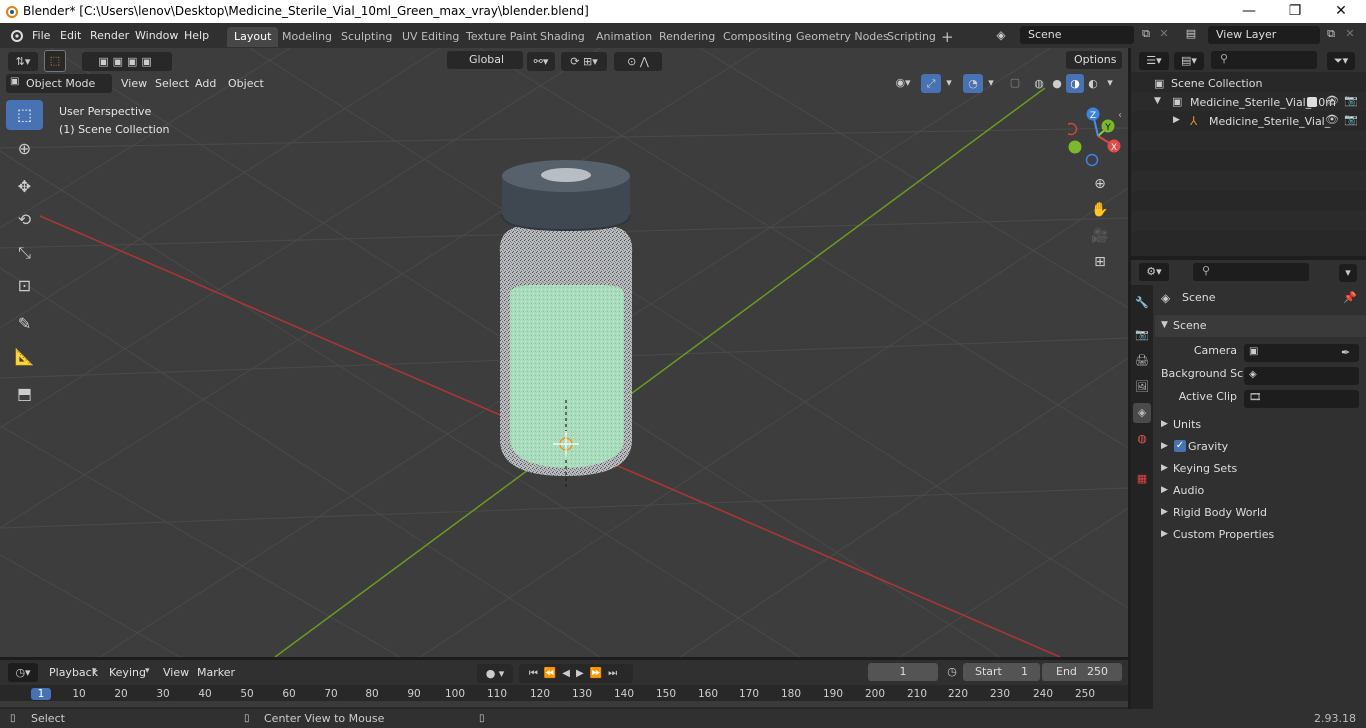  I want to click on tool-tab-icon: 🔧, so click(1142, 303).